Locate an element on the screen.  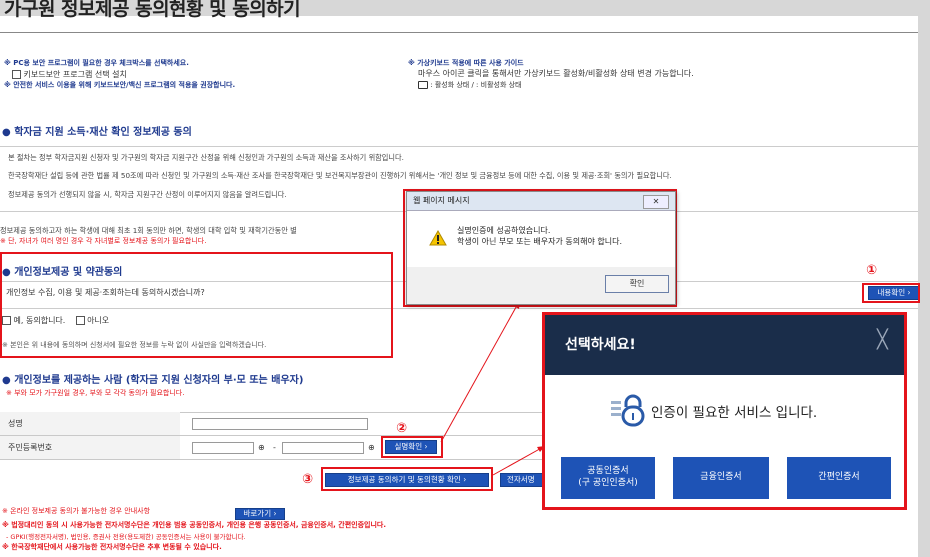
modal-message: 인증이 필요한 서비스 입니다. is located at coordinates (734, 413).